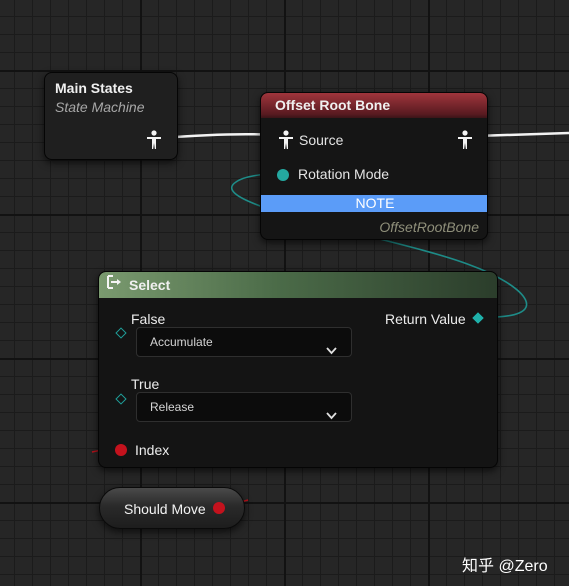  What do you see at coordinates (465, 142) in the screenshot?
I see `output-pose-pin-icon` at bounding box center [465, 142].